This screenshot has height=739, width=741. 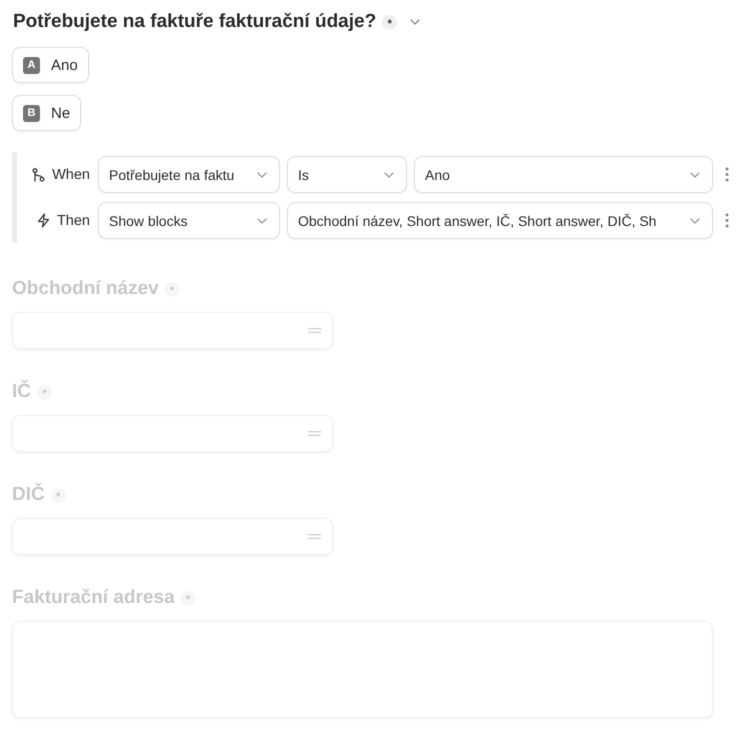 What do you see at coordinates (43, 220) in the screenshot?
I see `lightning-icon` at bounding box center [43, 220].